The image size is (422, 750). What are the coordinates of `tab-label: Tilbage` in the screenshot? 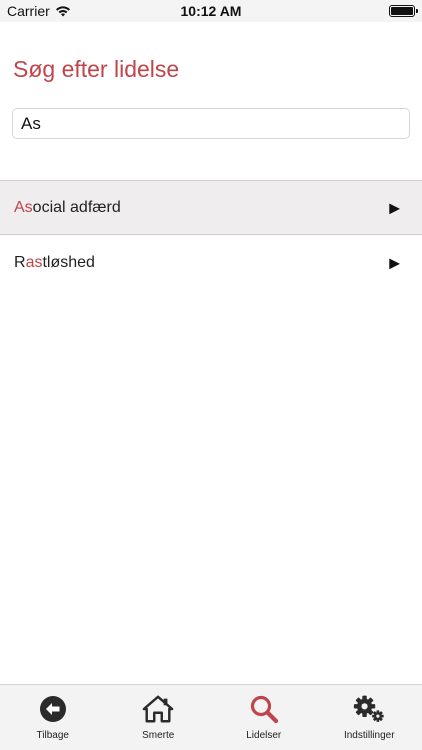 It's located at (52, 735).